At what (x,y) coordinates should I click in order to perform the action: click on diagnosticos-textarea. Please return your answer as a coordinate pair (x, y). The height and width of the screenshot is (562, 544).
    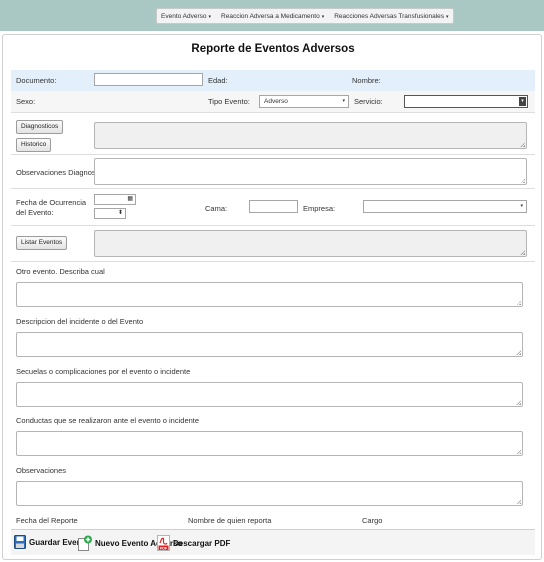
    Looking at the image, I should click on (310, 135).